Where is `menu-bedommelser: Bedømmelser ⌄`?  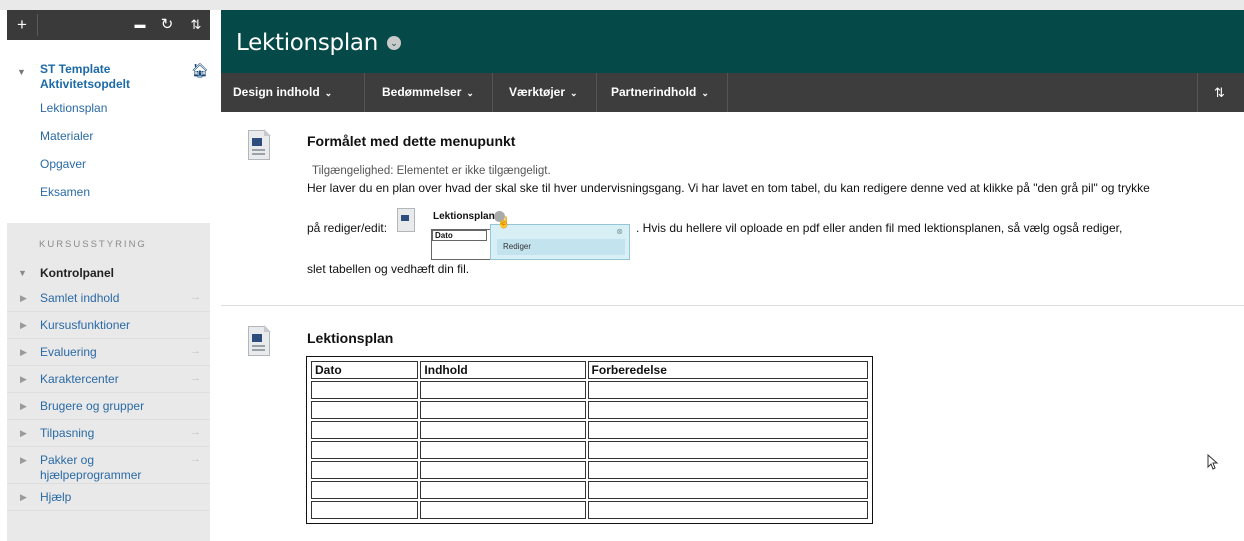
menu-bedommelser: Bedømmelser ⌄ is located at coordinates (428, 92).